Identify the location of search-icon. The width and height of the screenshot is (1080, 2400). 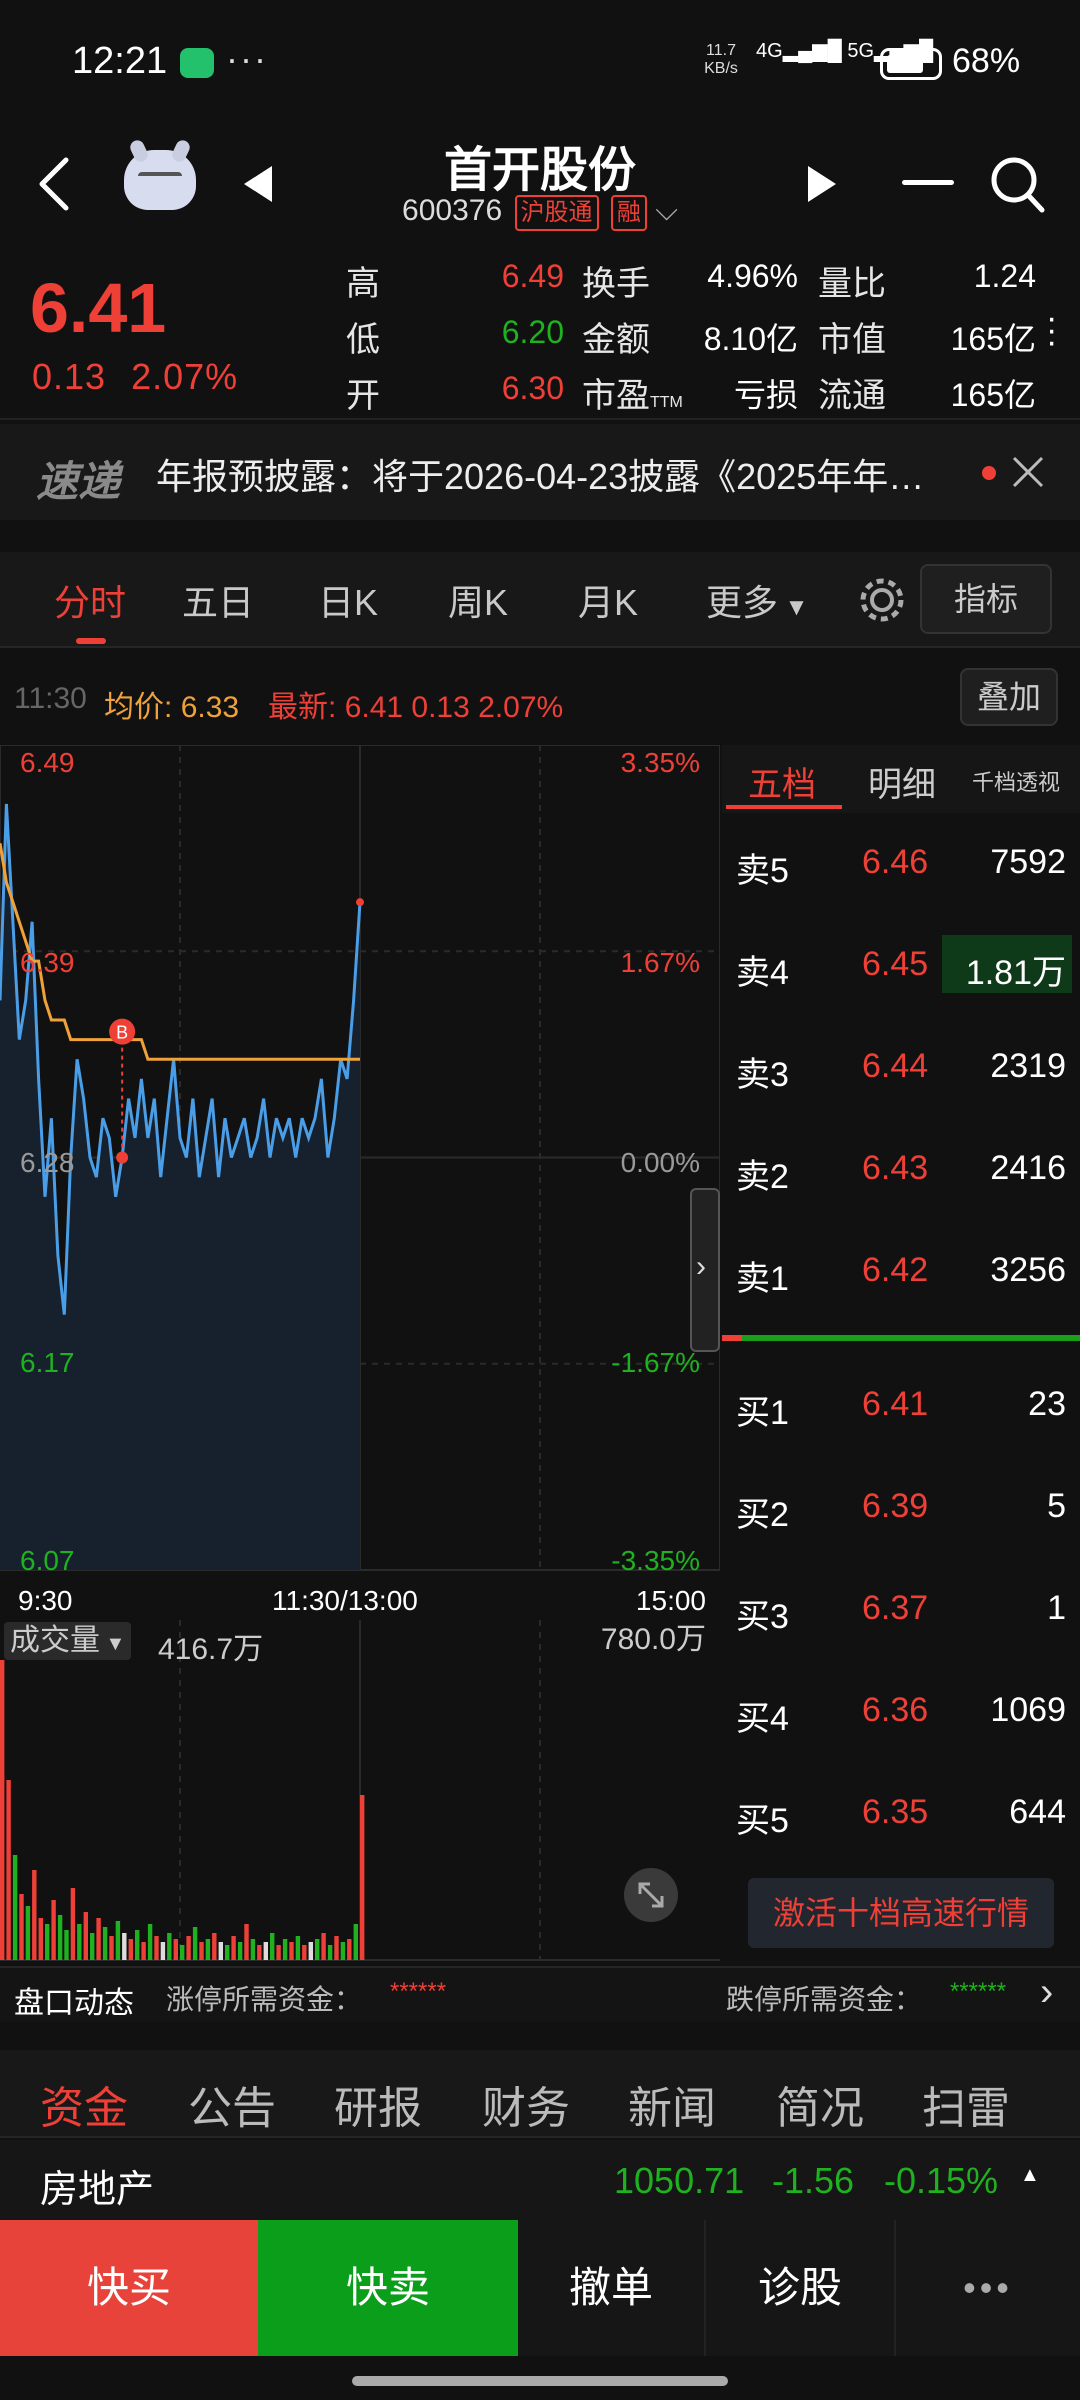
(1018, 184).